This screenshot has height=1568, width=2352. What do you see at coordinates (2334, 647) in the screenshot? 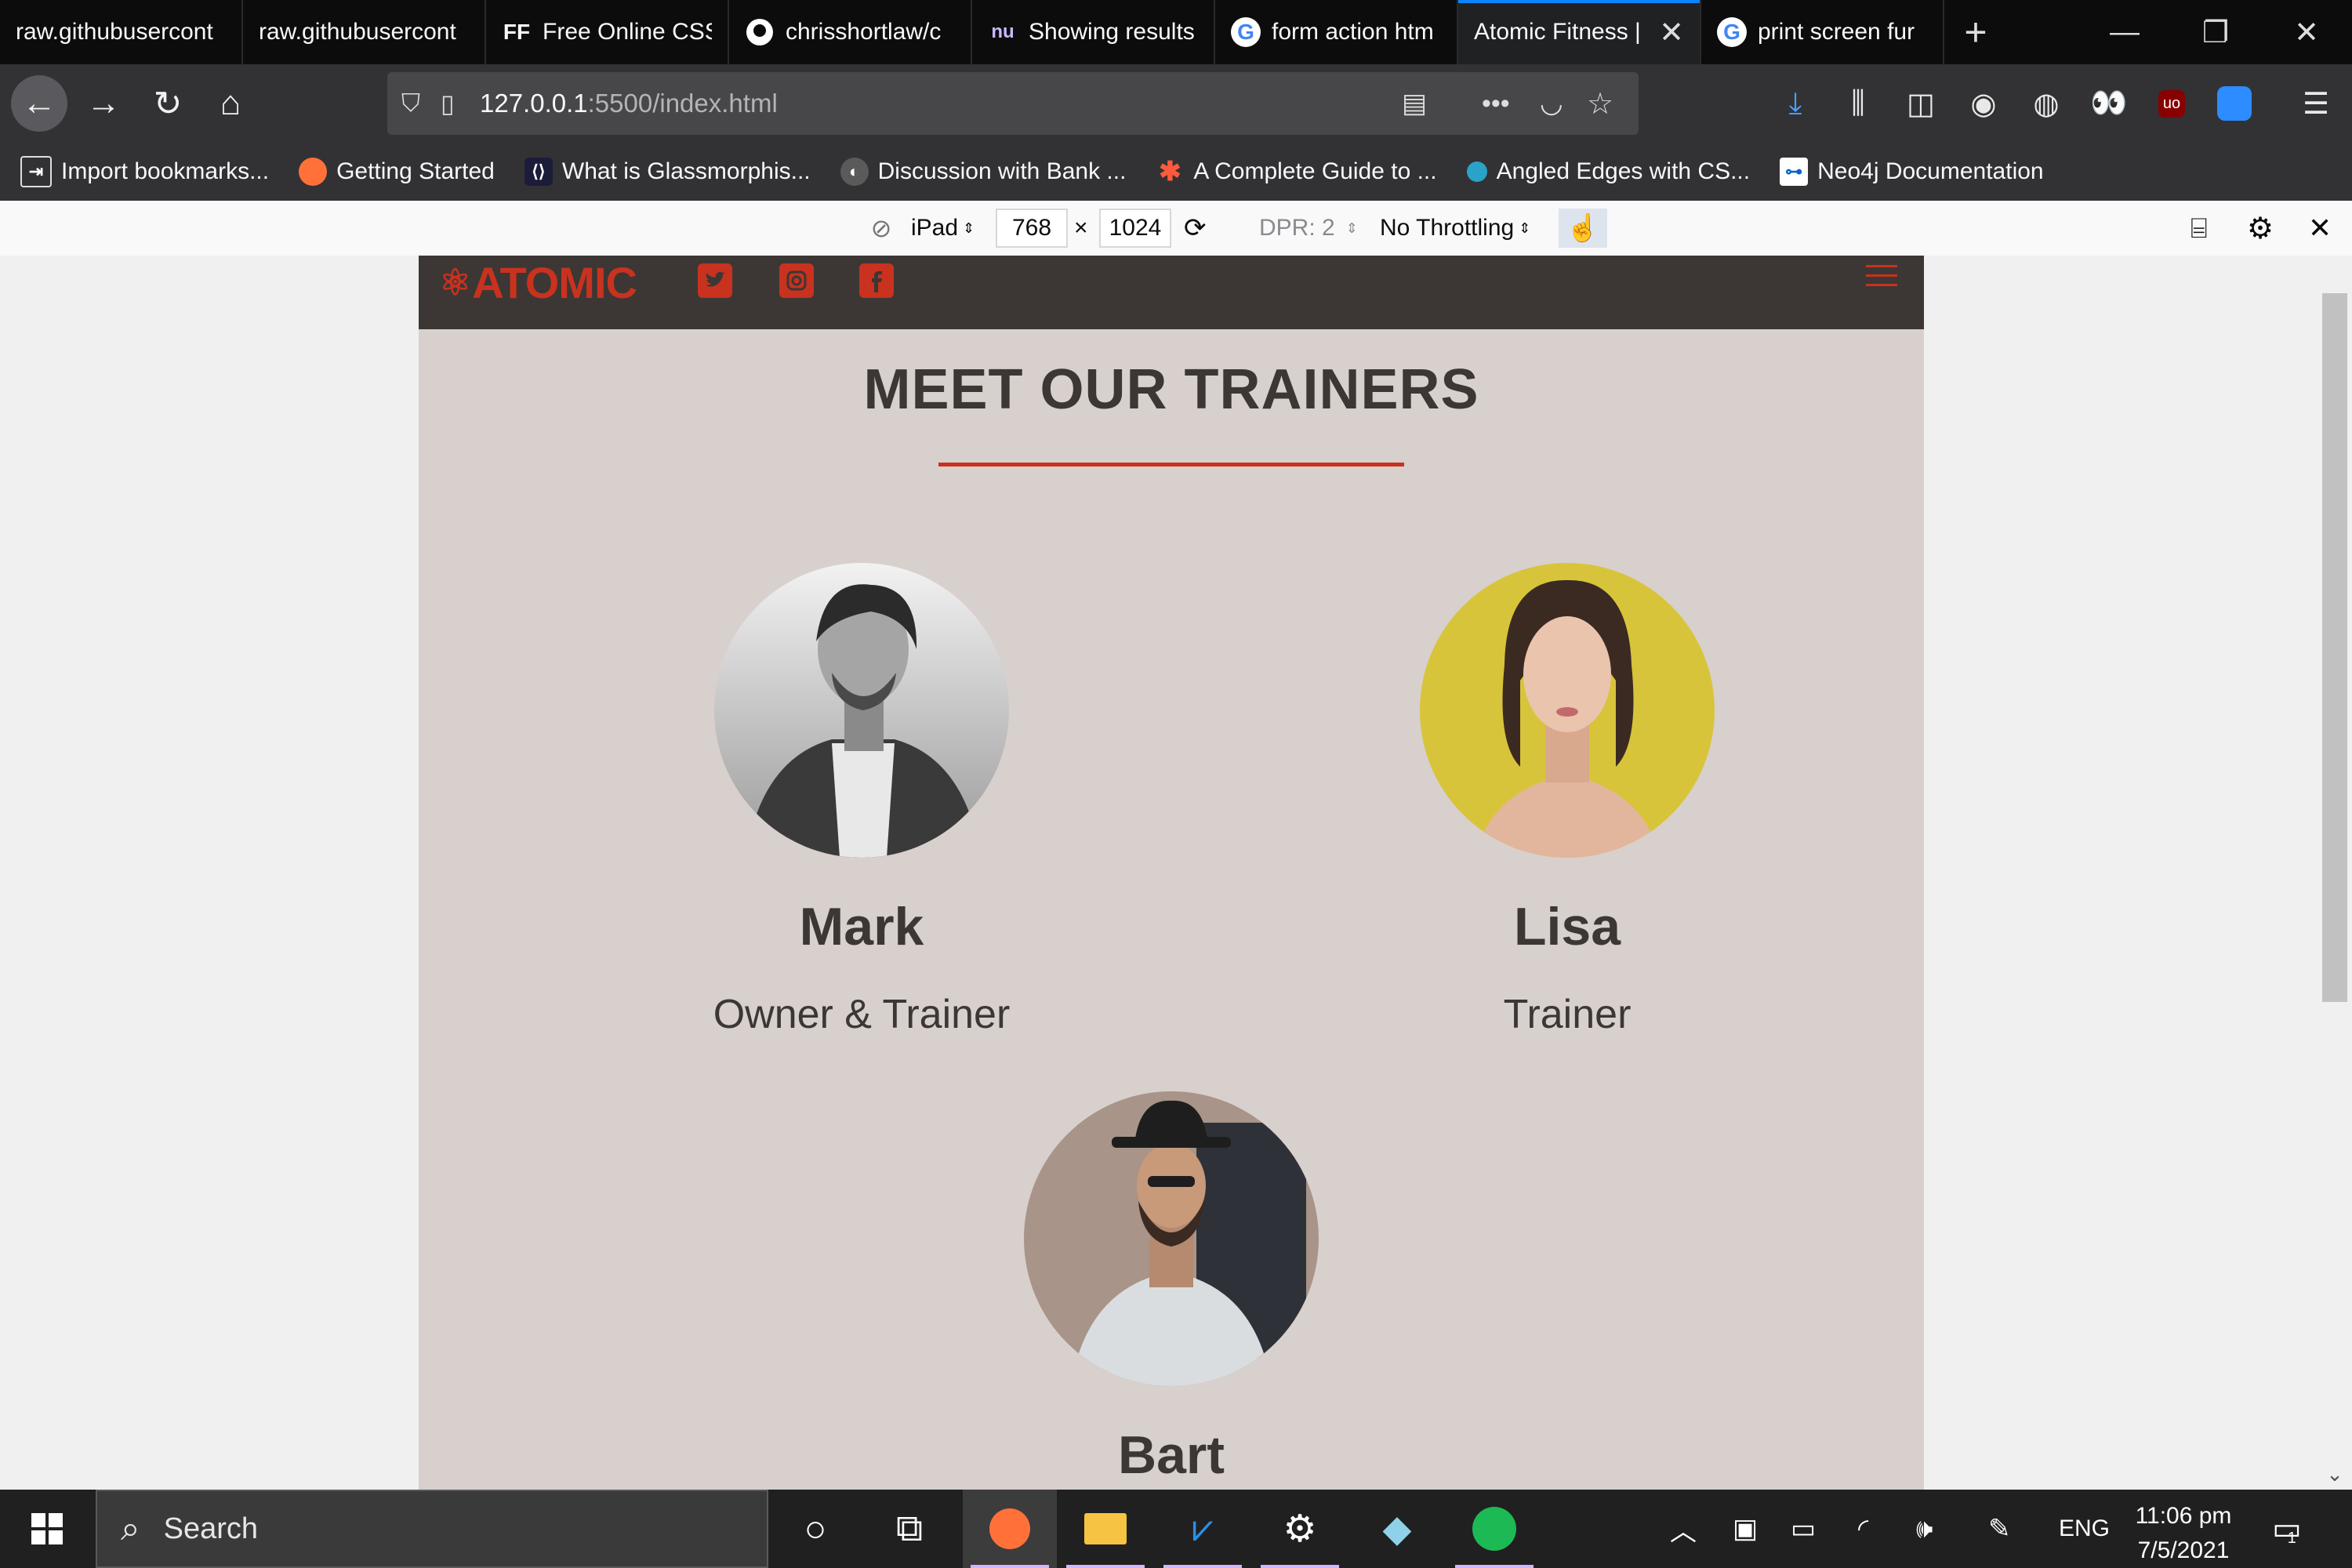
I see `scrollbar-thumb` at bounding box center [2334, 647].